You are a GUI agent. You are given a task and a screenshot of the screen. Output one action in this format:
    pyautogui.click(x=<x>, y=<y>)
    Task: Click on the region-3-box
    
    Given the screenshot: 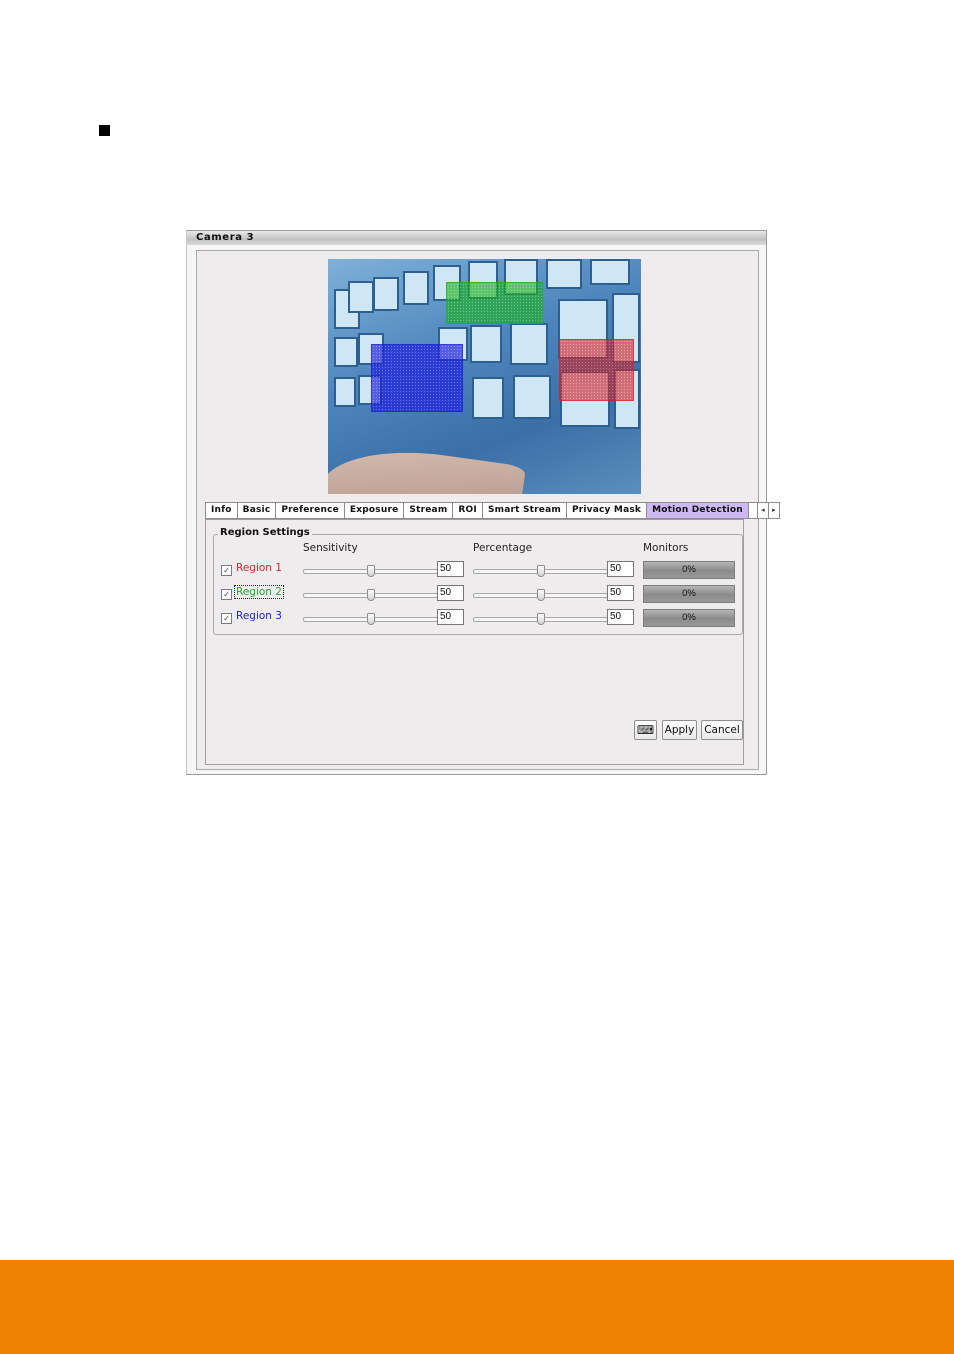 What is the action you would take?
    pyautogui.click(x=417, y=378)
    